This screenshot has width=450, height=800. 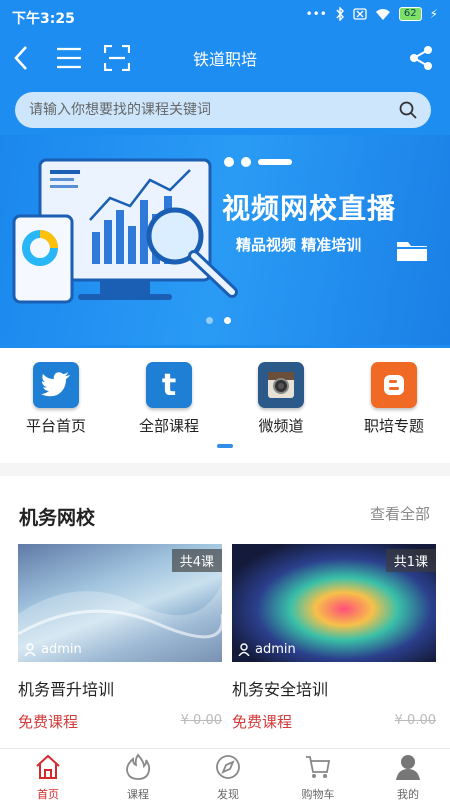 I want to click on search-icon, so click(x=408, y=110).